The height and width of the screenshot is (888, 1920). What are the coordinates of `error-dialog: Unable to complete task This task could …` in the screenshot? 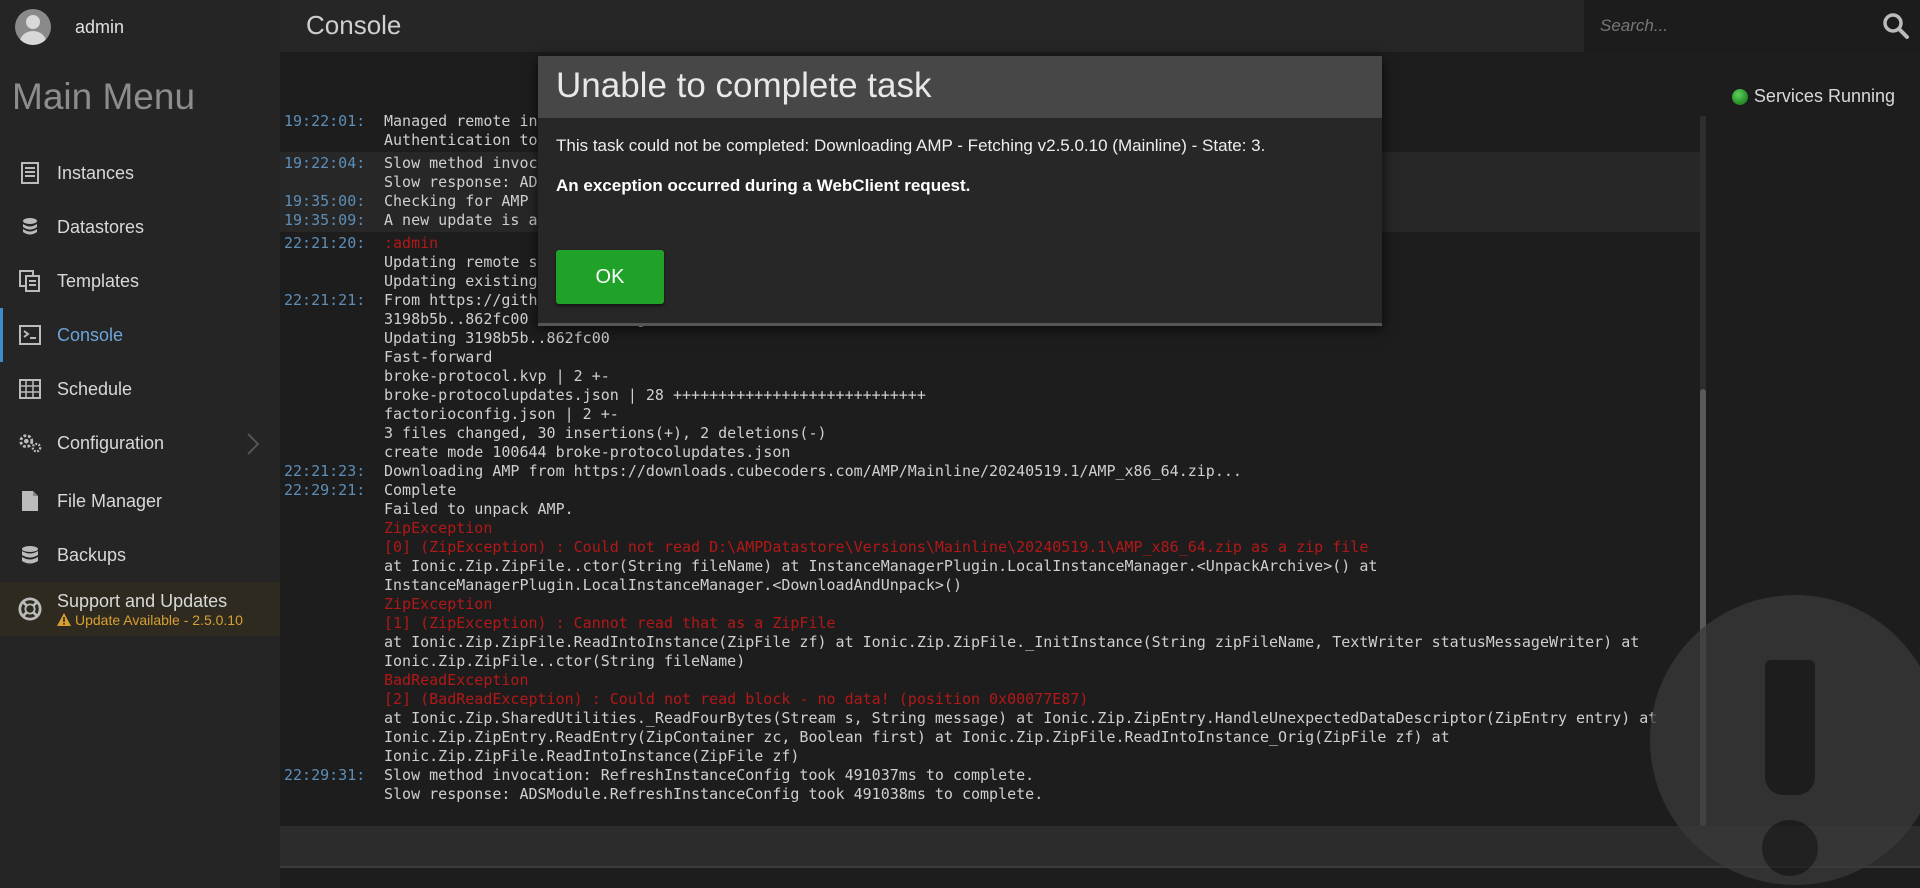 It's located at (960, 191).